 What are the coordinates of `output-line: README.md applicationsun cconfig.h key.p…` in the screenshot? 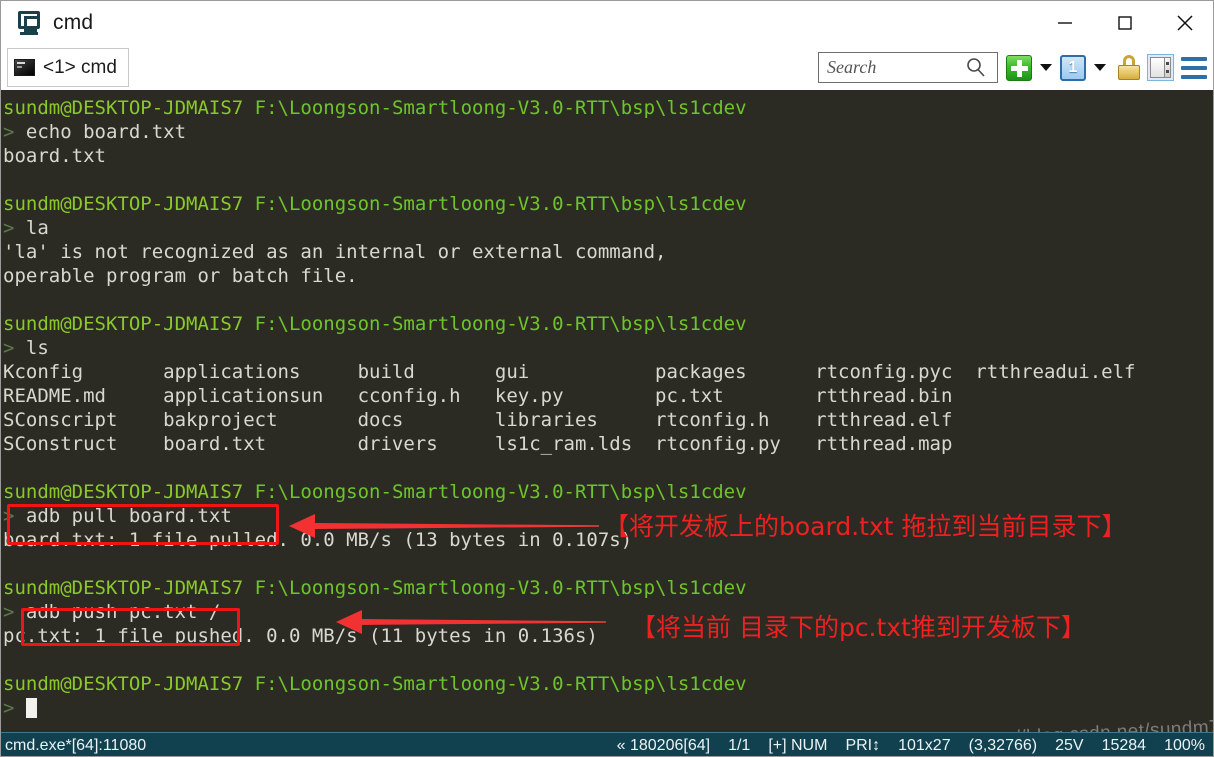 It's located at (478, 396).